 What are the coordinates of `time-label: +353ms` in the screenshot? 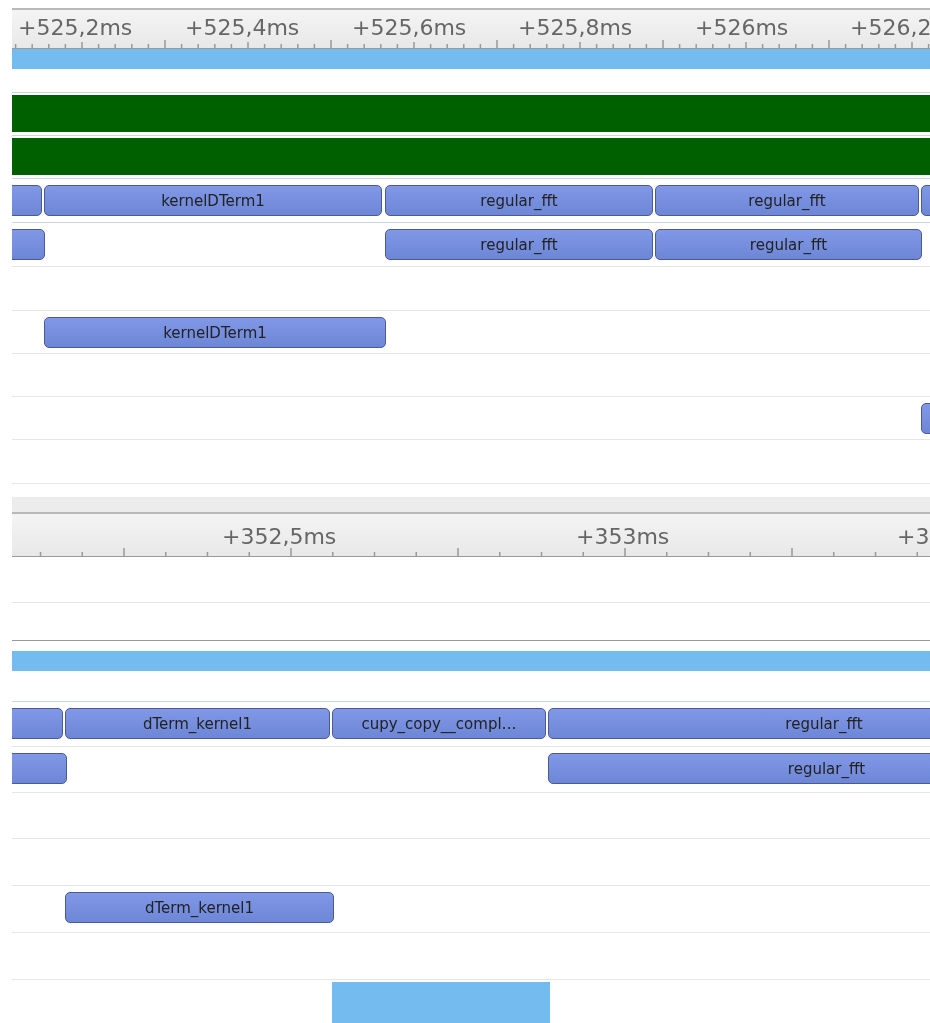 It's located at (623, 537).